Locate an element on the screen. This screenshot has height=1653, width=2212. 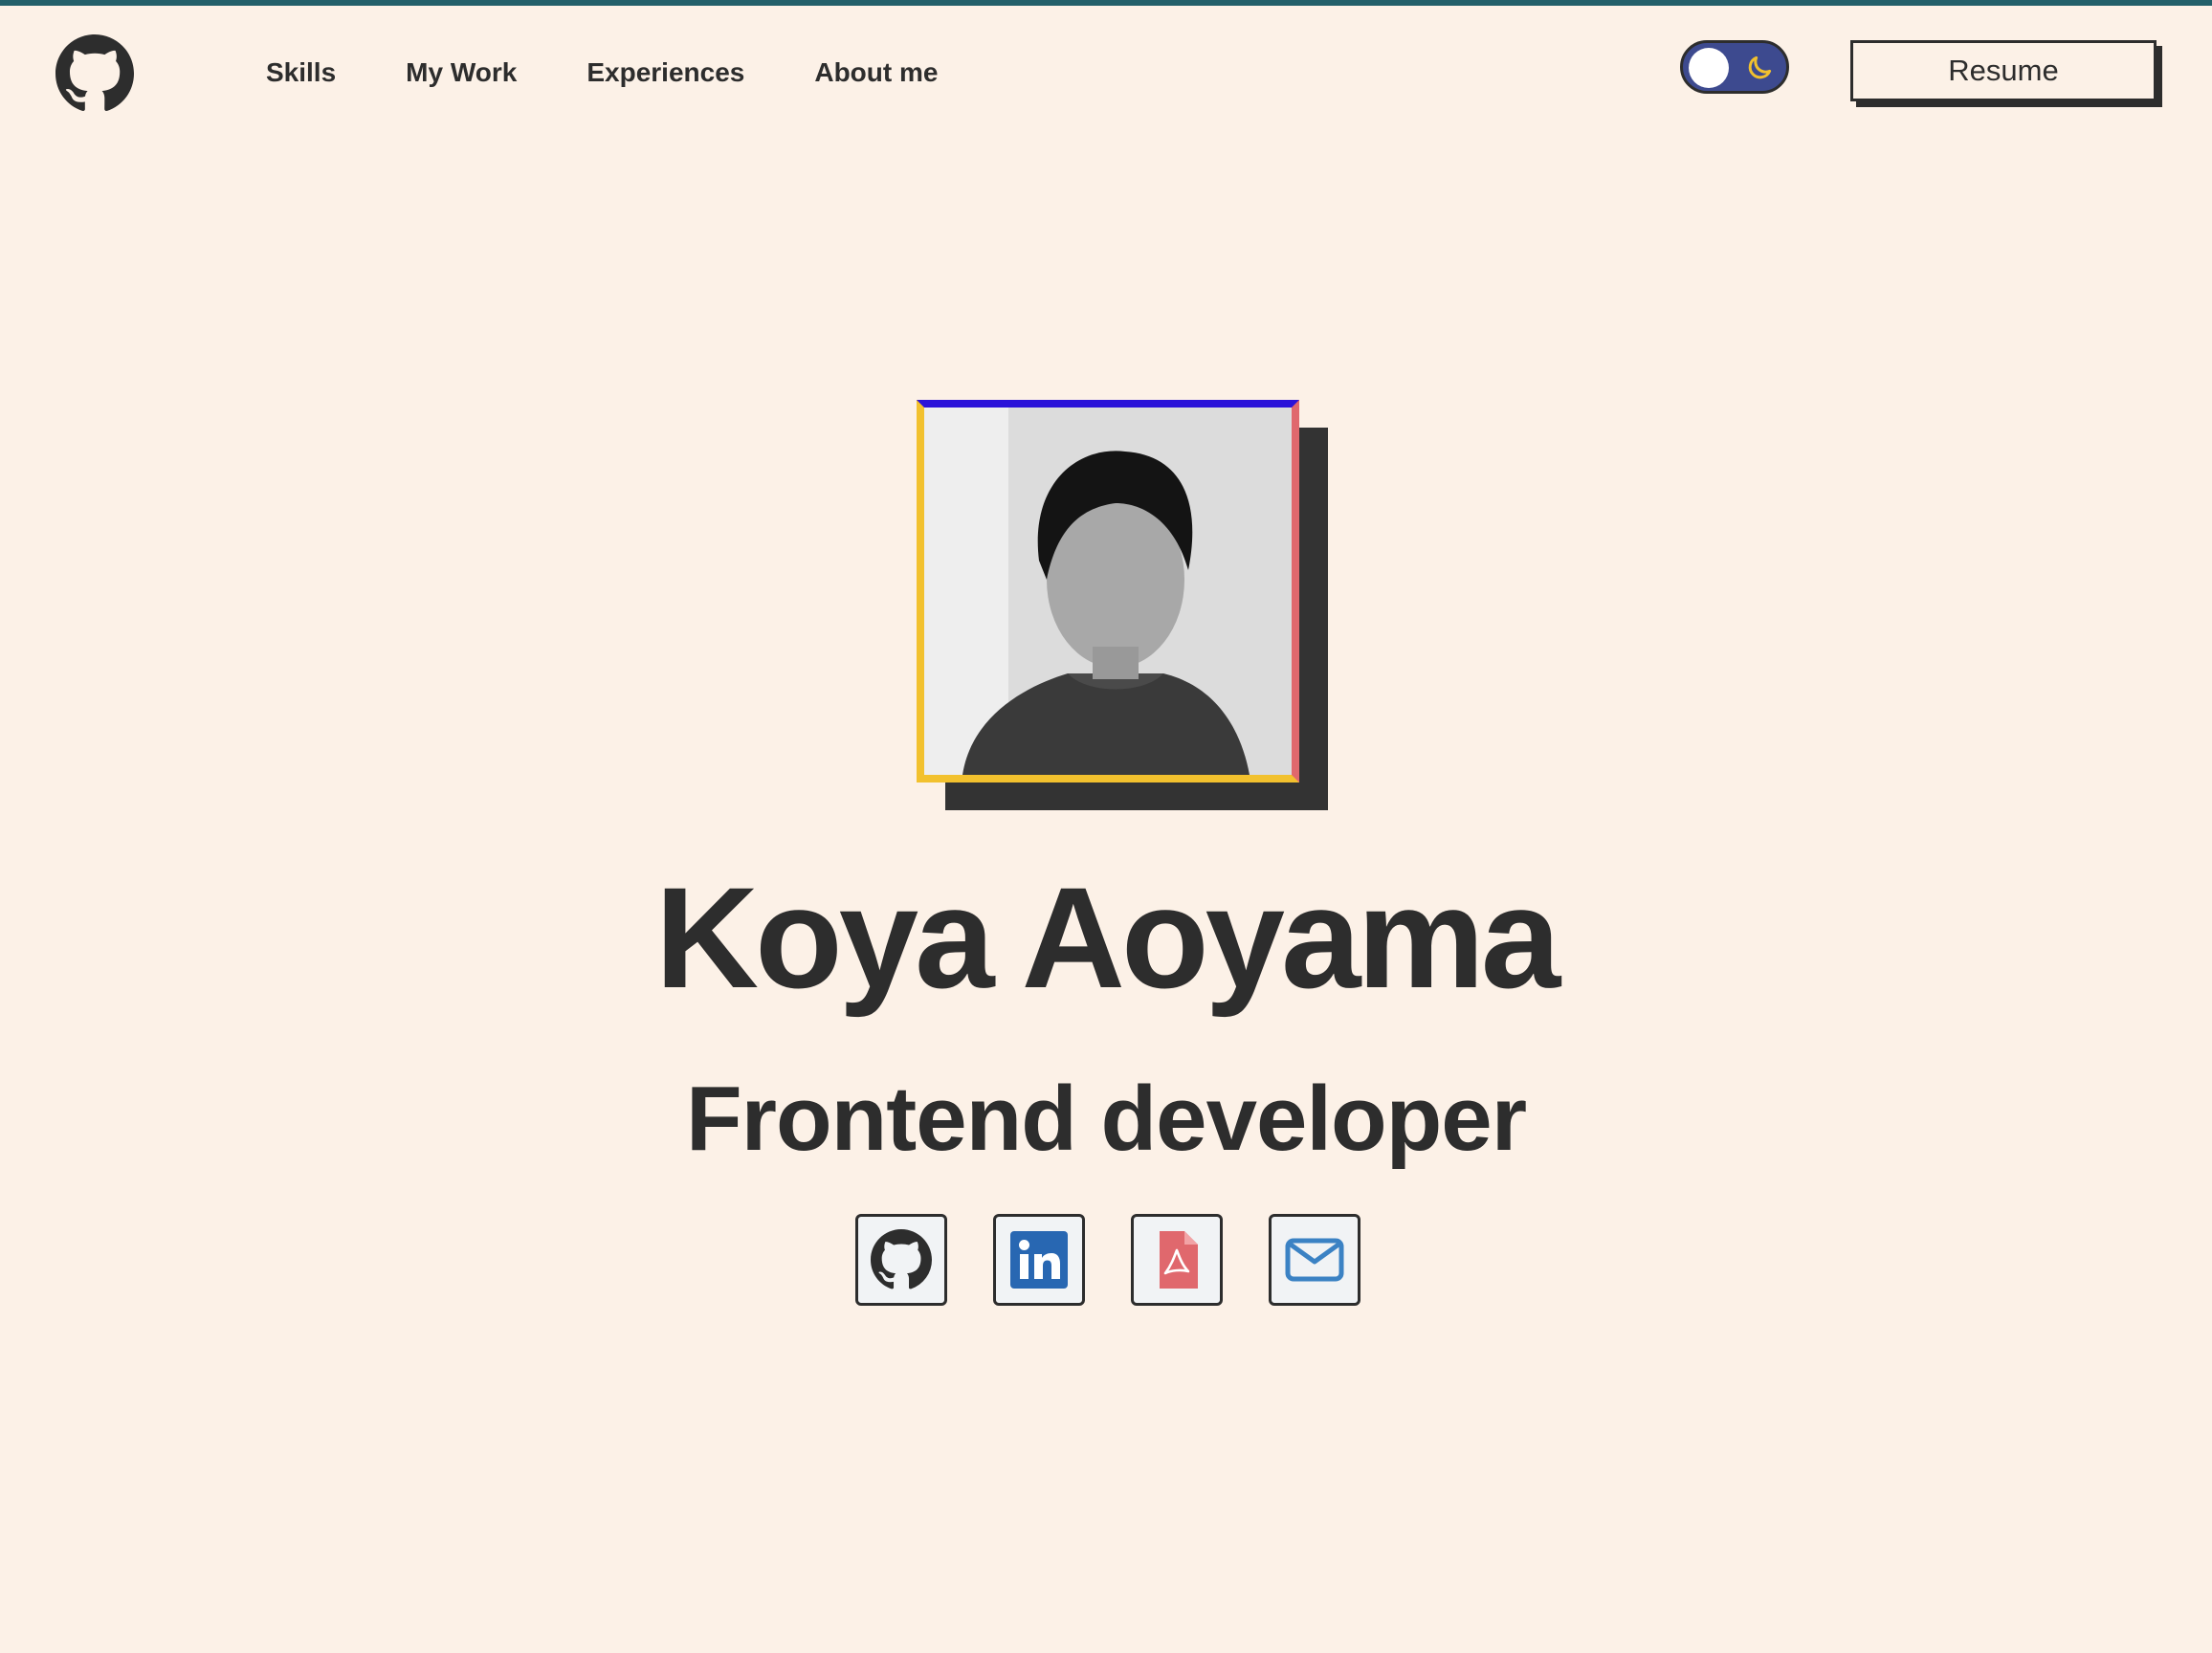
github-logo-link is located at coordinates (94, 73).